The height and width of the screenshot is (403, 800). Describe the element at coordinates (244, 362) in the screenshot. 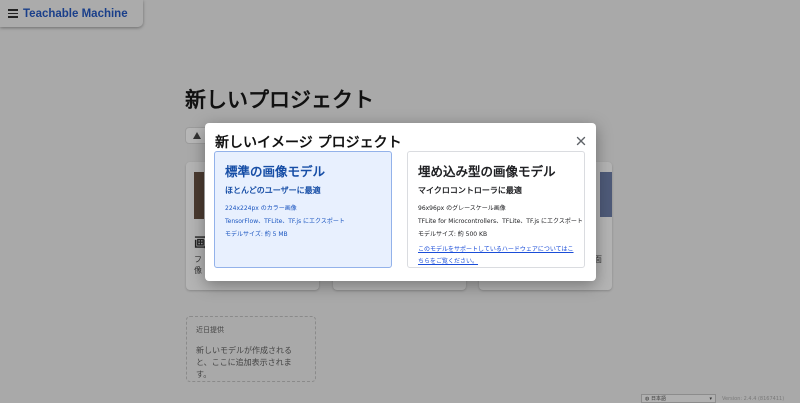

I see `recent-message: 新しいモデルが作成されると、ここに追加表示されます。` at that location.